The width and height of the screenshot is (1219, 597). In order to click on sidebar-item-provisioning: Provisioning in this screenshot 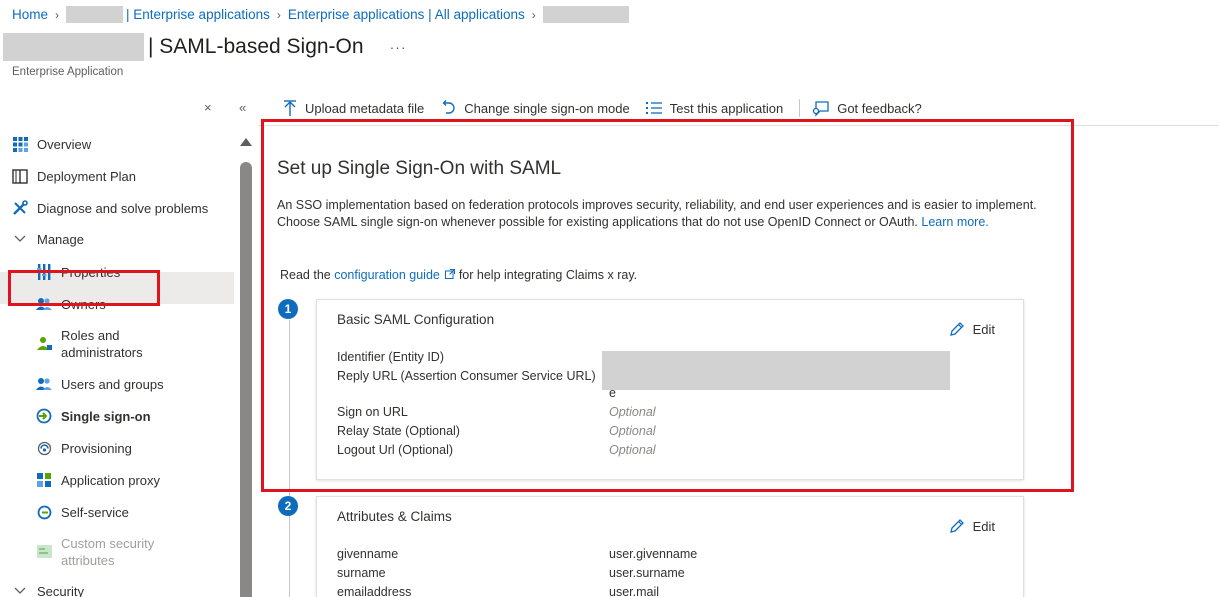, I will do `click(153, 448)`.